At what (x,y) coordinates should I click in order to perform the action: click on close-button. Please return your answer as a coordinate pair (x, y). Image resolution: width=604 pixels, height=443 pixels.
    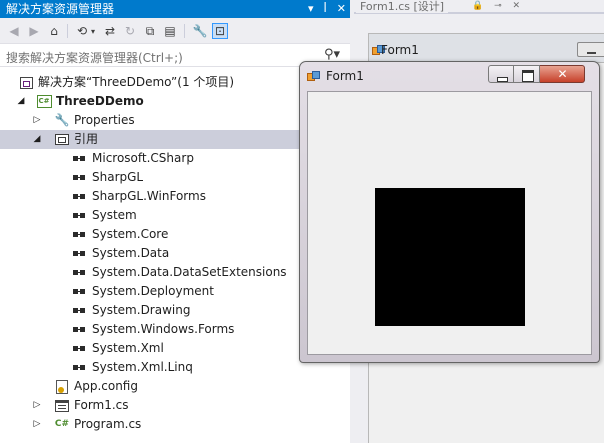
    Looking at the image, I should click on (562, 74).